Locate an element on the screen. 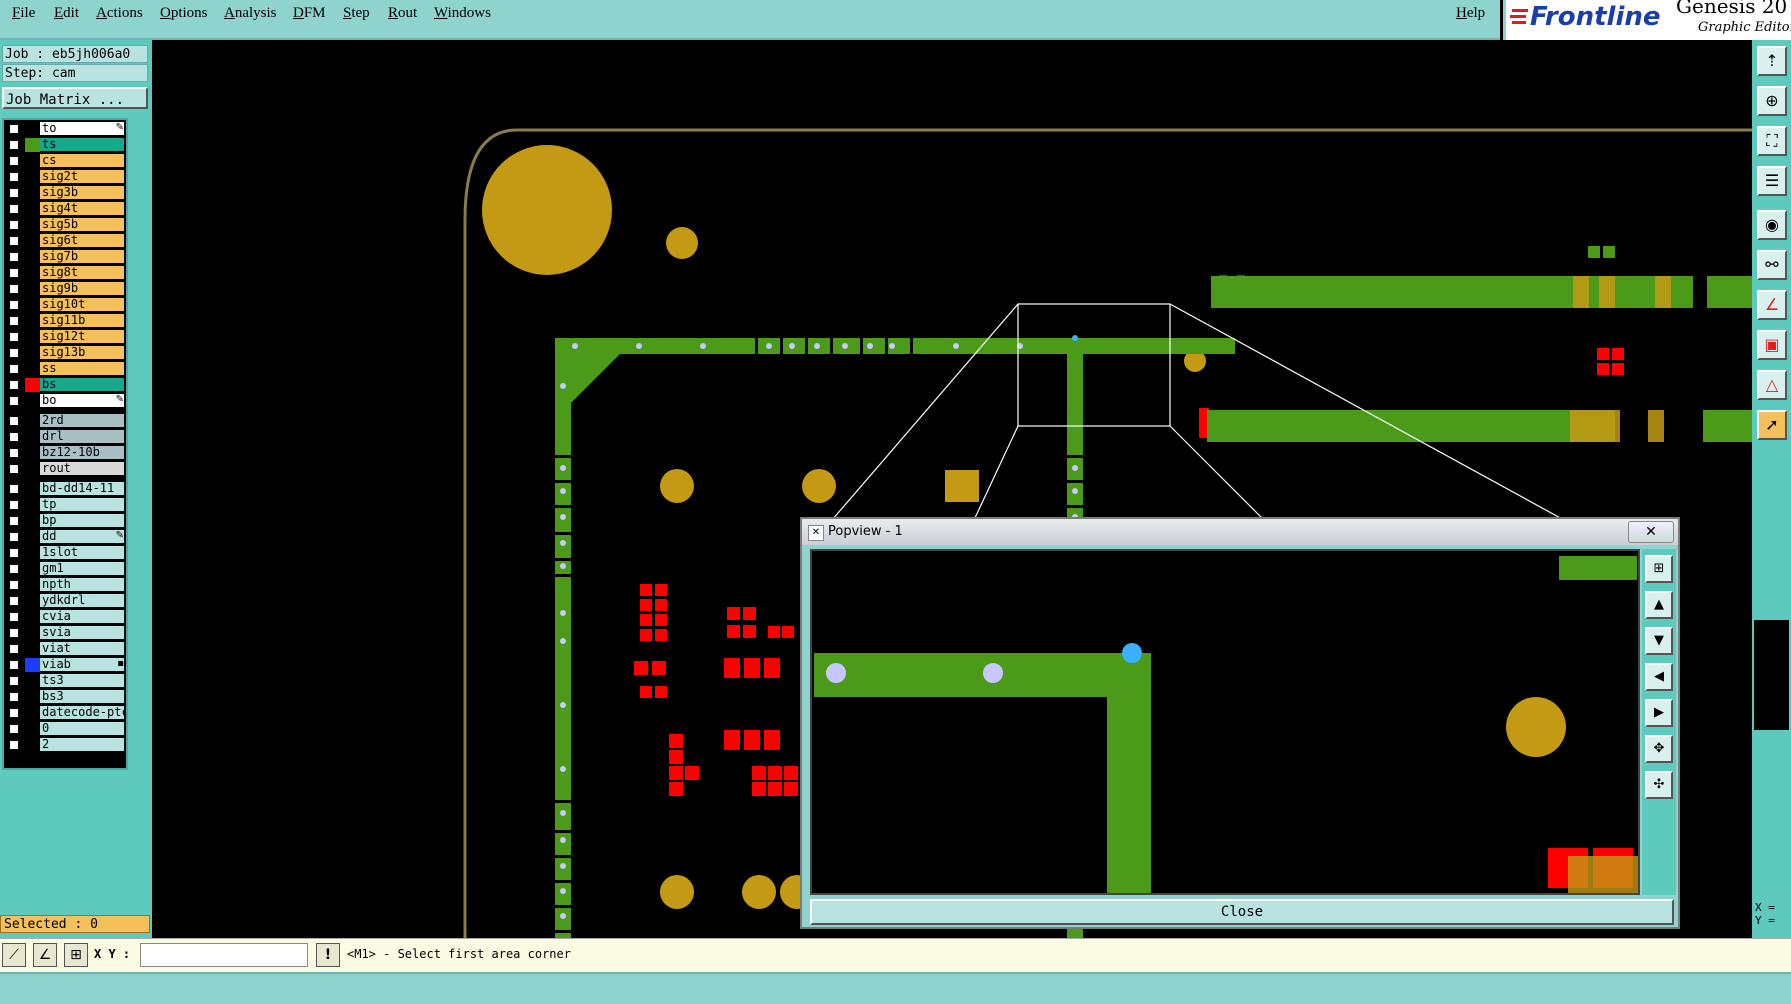 This screenshot has width=1791, height=1004. layer-row-1slot: 1slot is located at coordinates (65, 553).